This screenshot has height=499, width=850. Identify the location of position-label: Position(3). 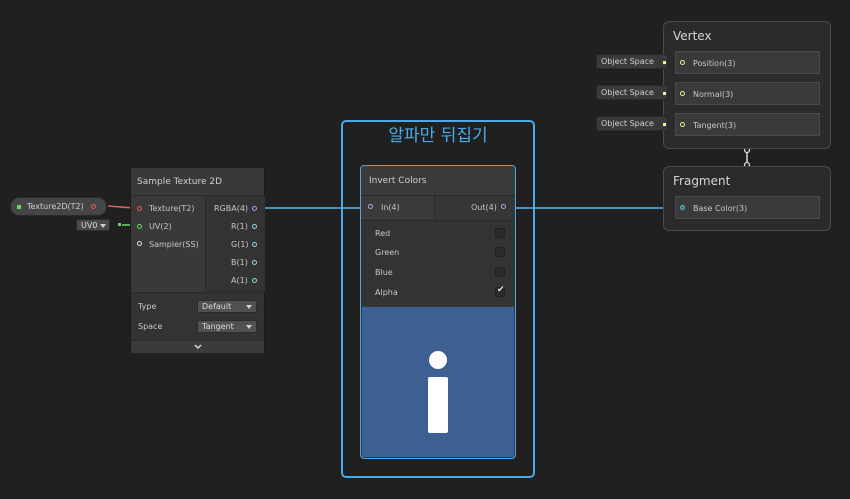
(714, 63).